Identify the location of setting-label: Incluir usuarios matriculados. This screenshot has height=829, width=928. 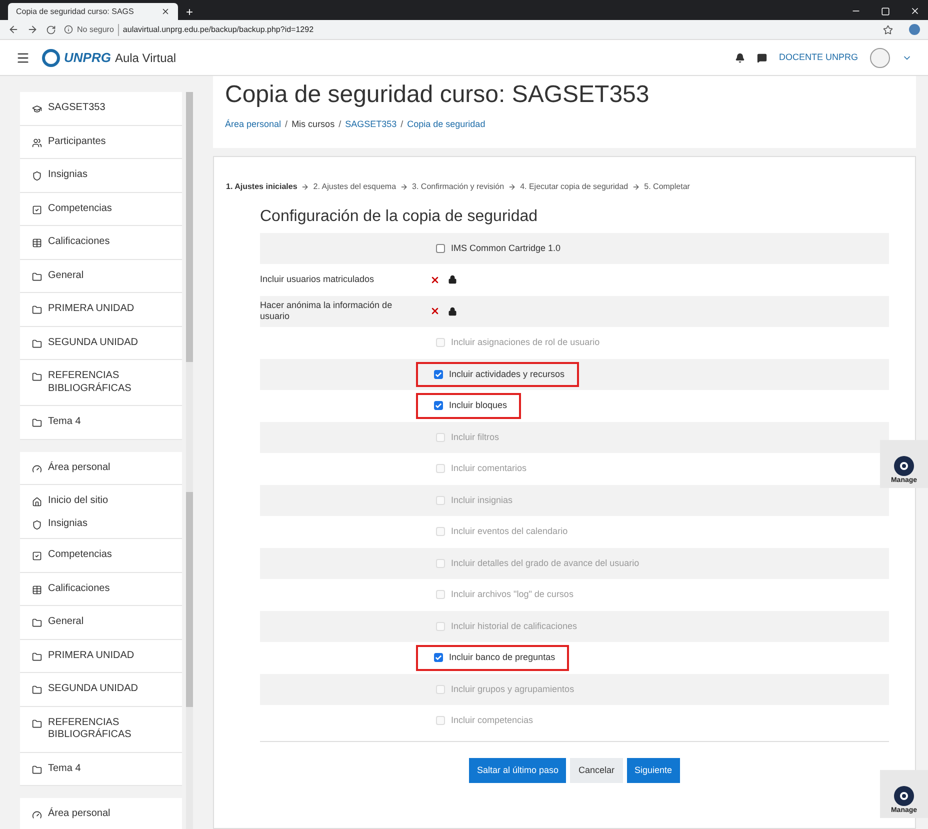
(318, 280).